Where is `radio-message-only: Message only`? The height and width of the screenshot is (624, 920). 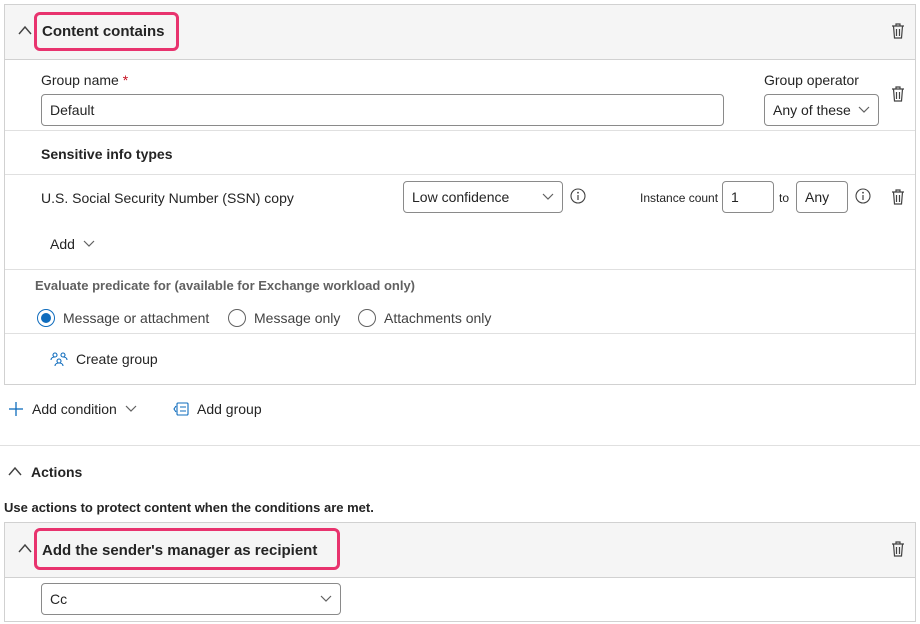 radio-message-only: Message only is located at coordinates (284, 318).